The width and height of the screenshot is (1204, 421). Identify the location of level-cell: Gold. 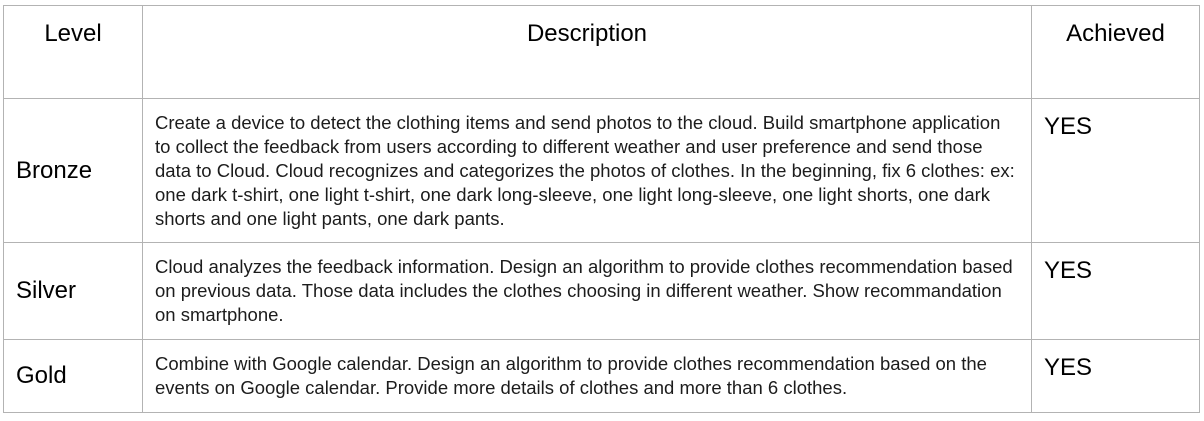
(73, 376).